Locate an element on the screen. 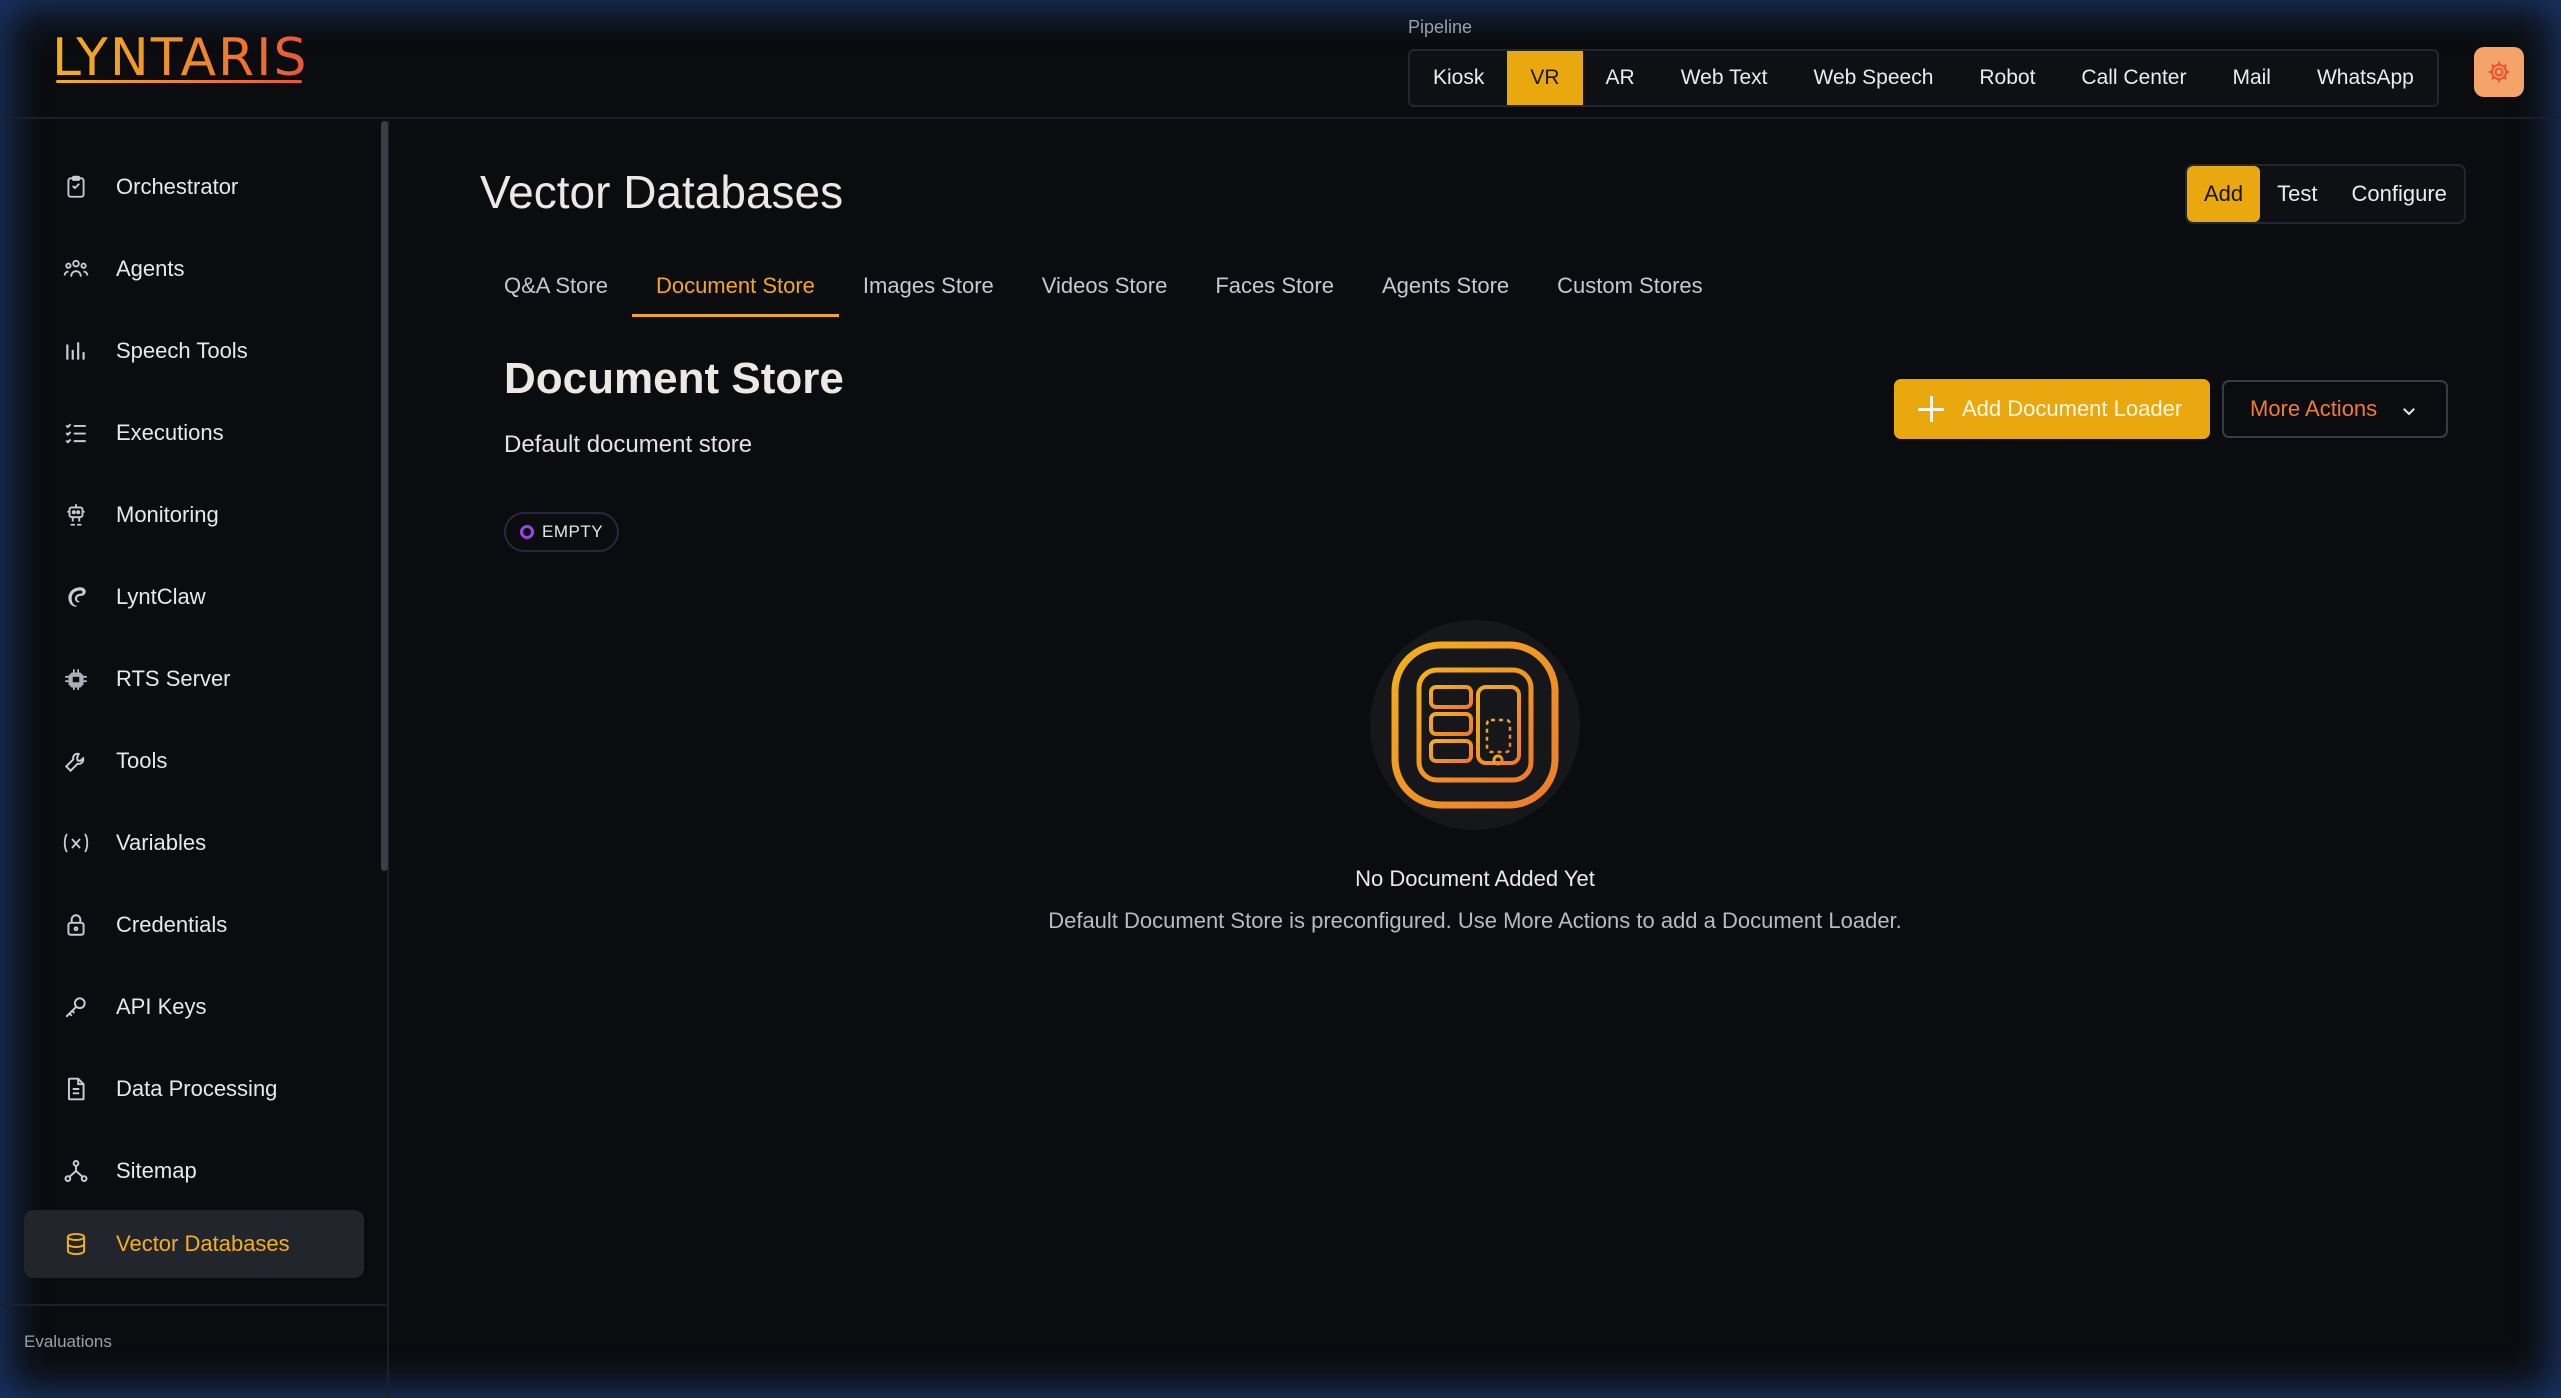  sidebar-item-data-processing: Data Processing is located at coordinates (194, 1089).